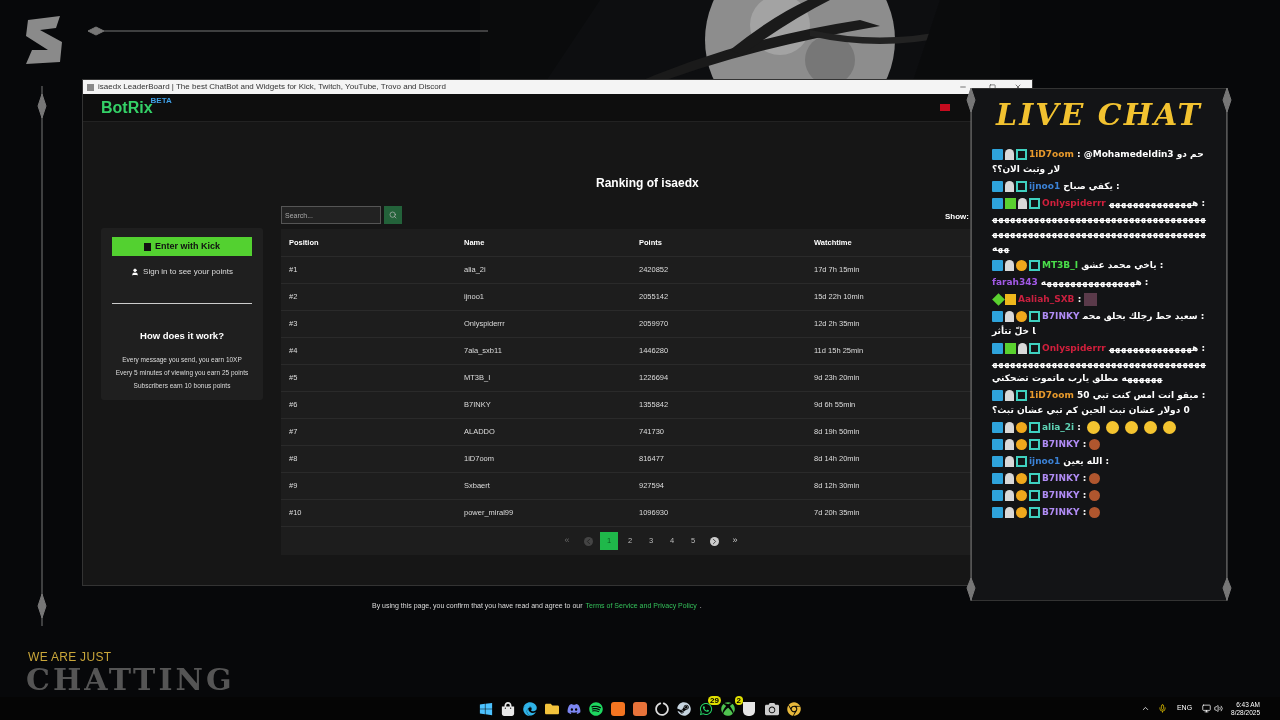  Describe the element at coordinates (1060, 265) in the screenshot. I see `chat-username: MT3B_I` at that location.